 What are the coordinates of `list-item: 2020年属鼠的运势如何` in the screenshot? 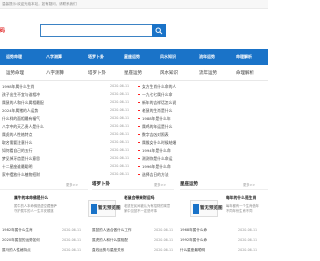 It's located at (21, 240).